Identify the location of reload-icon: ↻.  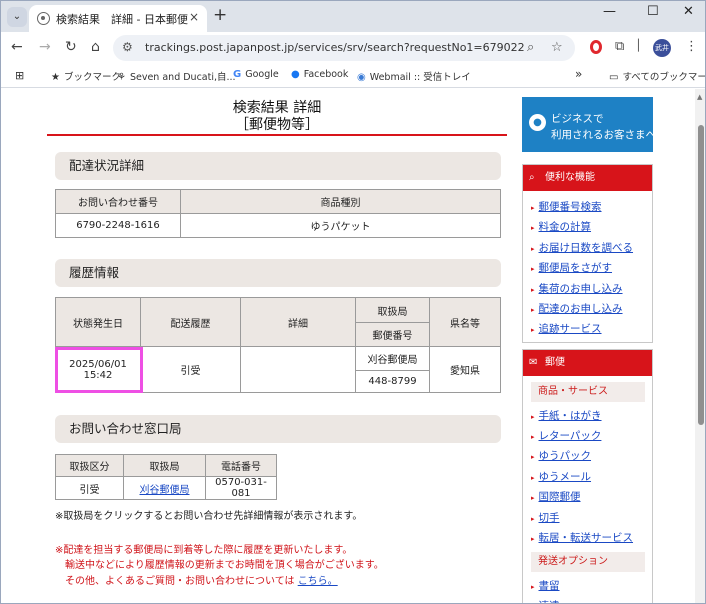
(71, 47).